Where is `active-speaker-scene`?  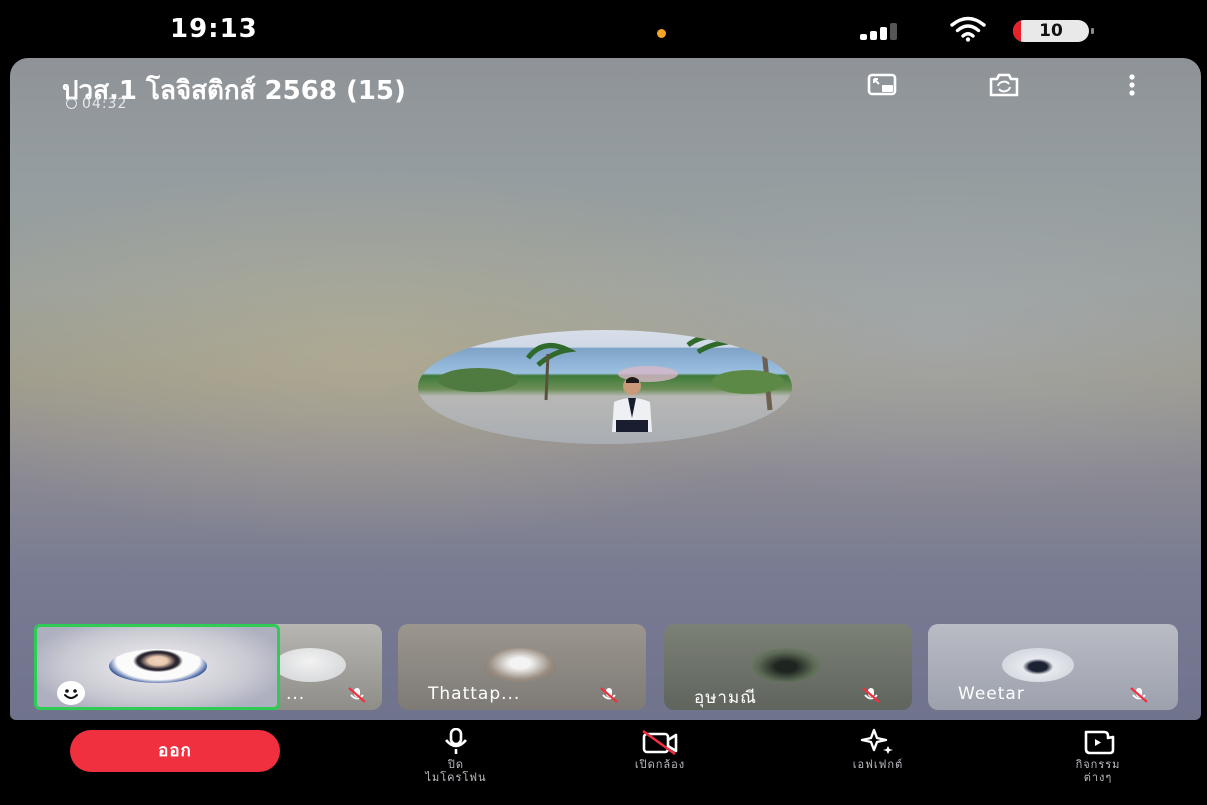
active-speaker-scene is located at coordinates (611, 372).